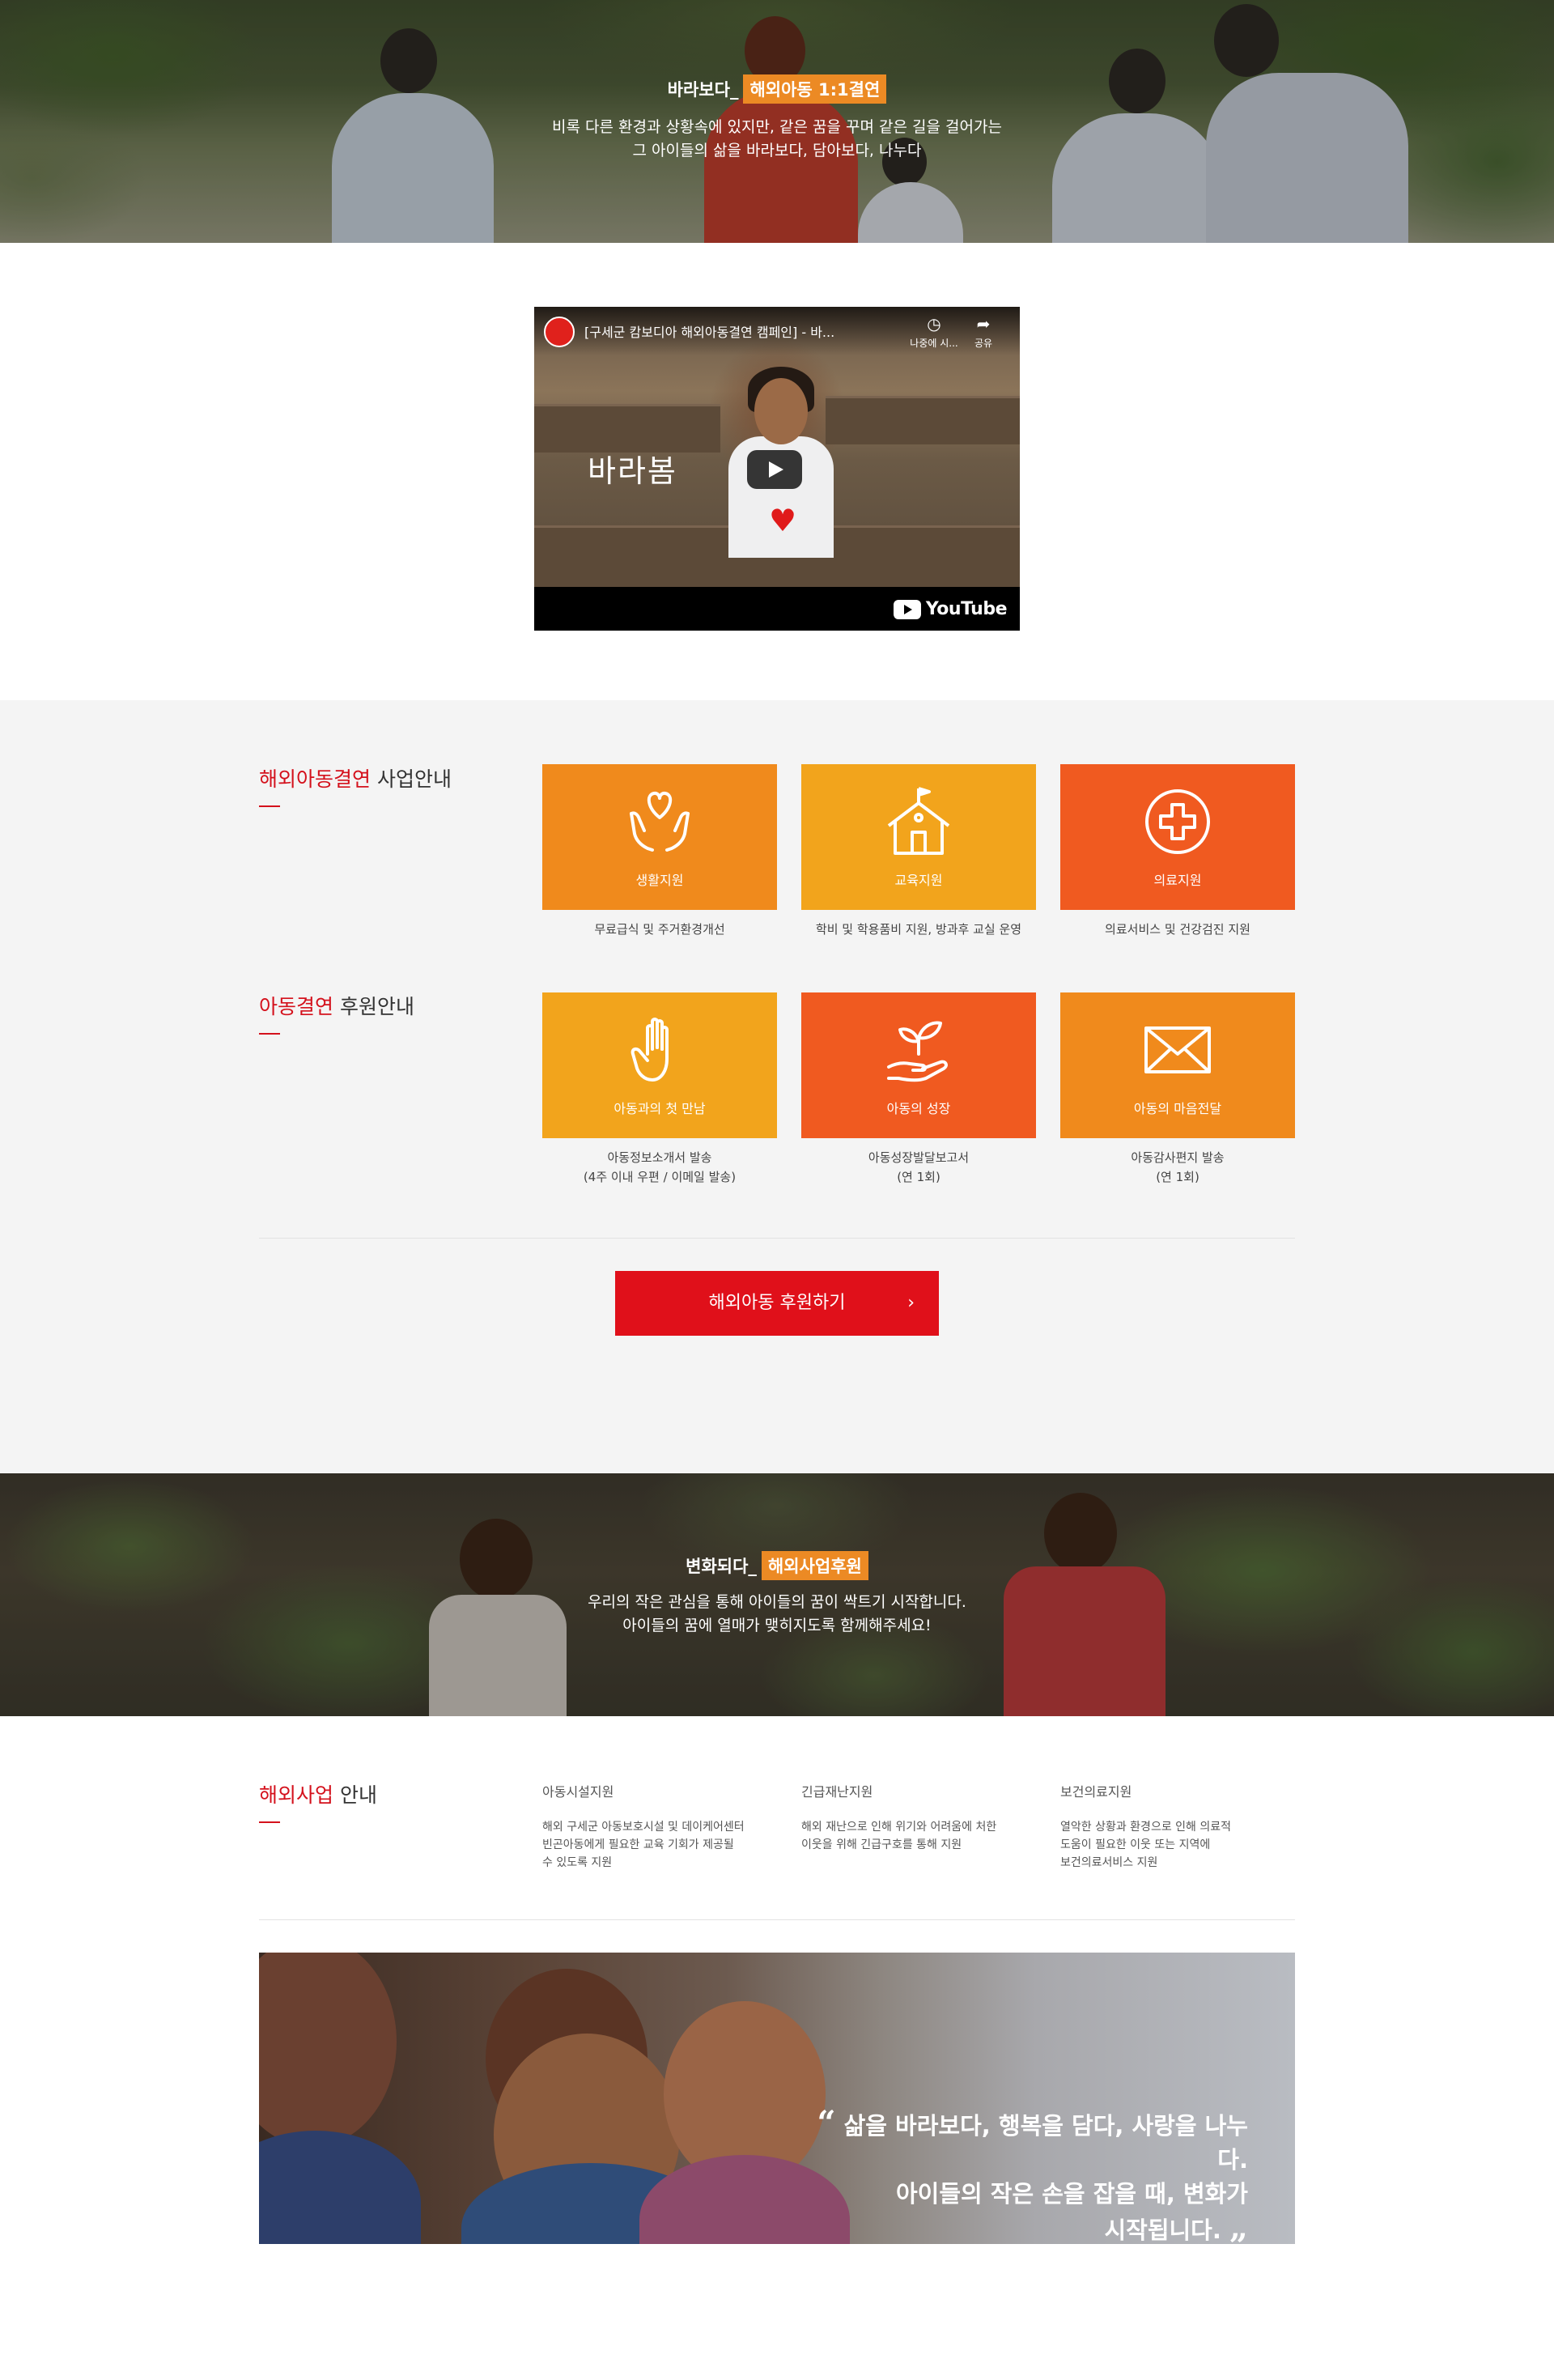  I want to click on play-button, so click(774, 469).